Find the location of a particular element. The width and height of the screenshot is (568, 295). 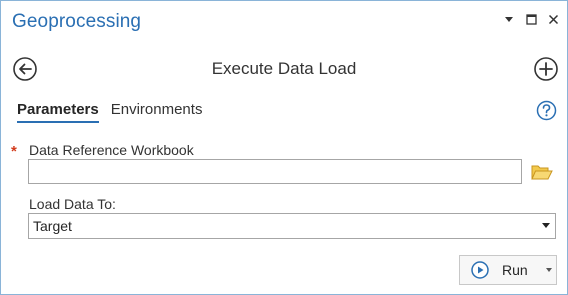

run-button: Run is located at coordinates (508, 270).